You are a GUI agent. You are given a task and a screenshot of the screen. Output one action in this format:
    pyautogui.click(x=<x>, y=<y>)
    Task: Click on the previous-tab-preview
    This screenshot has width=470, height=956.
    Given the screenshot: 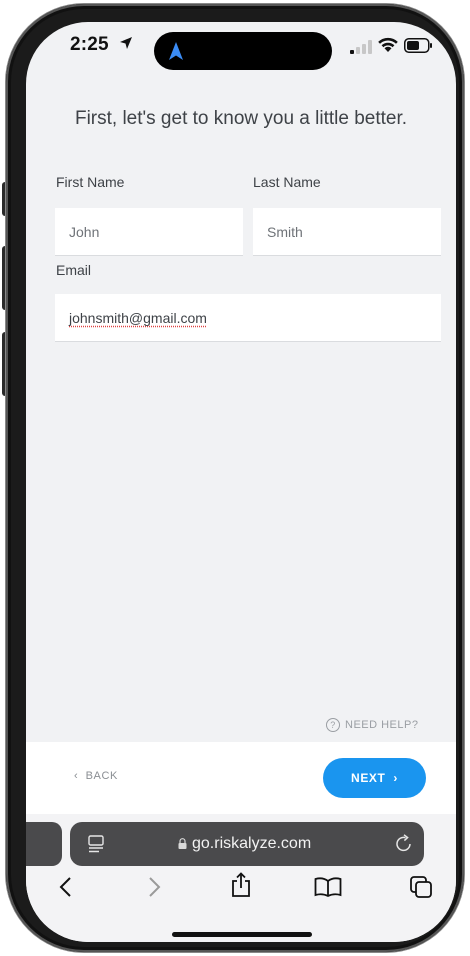 What is the action you would take?
    pyautogui.click(x=44, y=844)
    